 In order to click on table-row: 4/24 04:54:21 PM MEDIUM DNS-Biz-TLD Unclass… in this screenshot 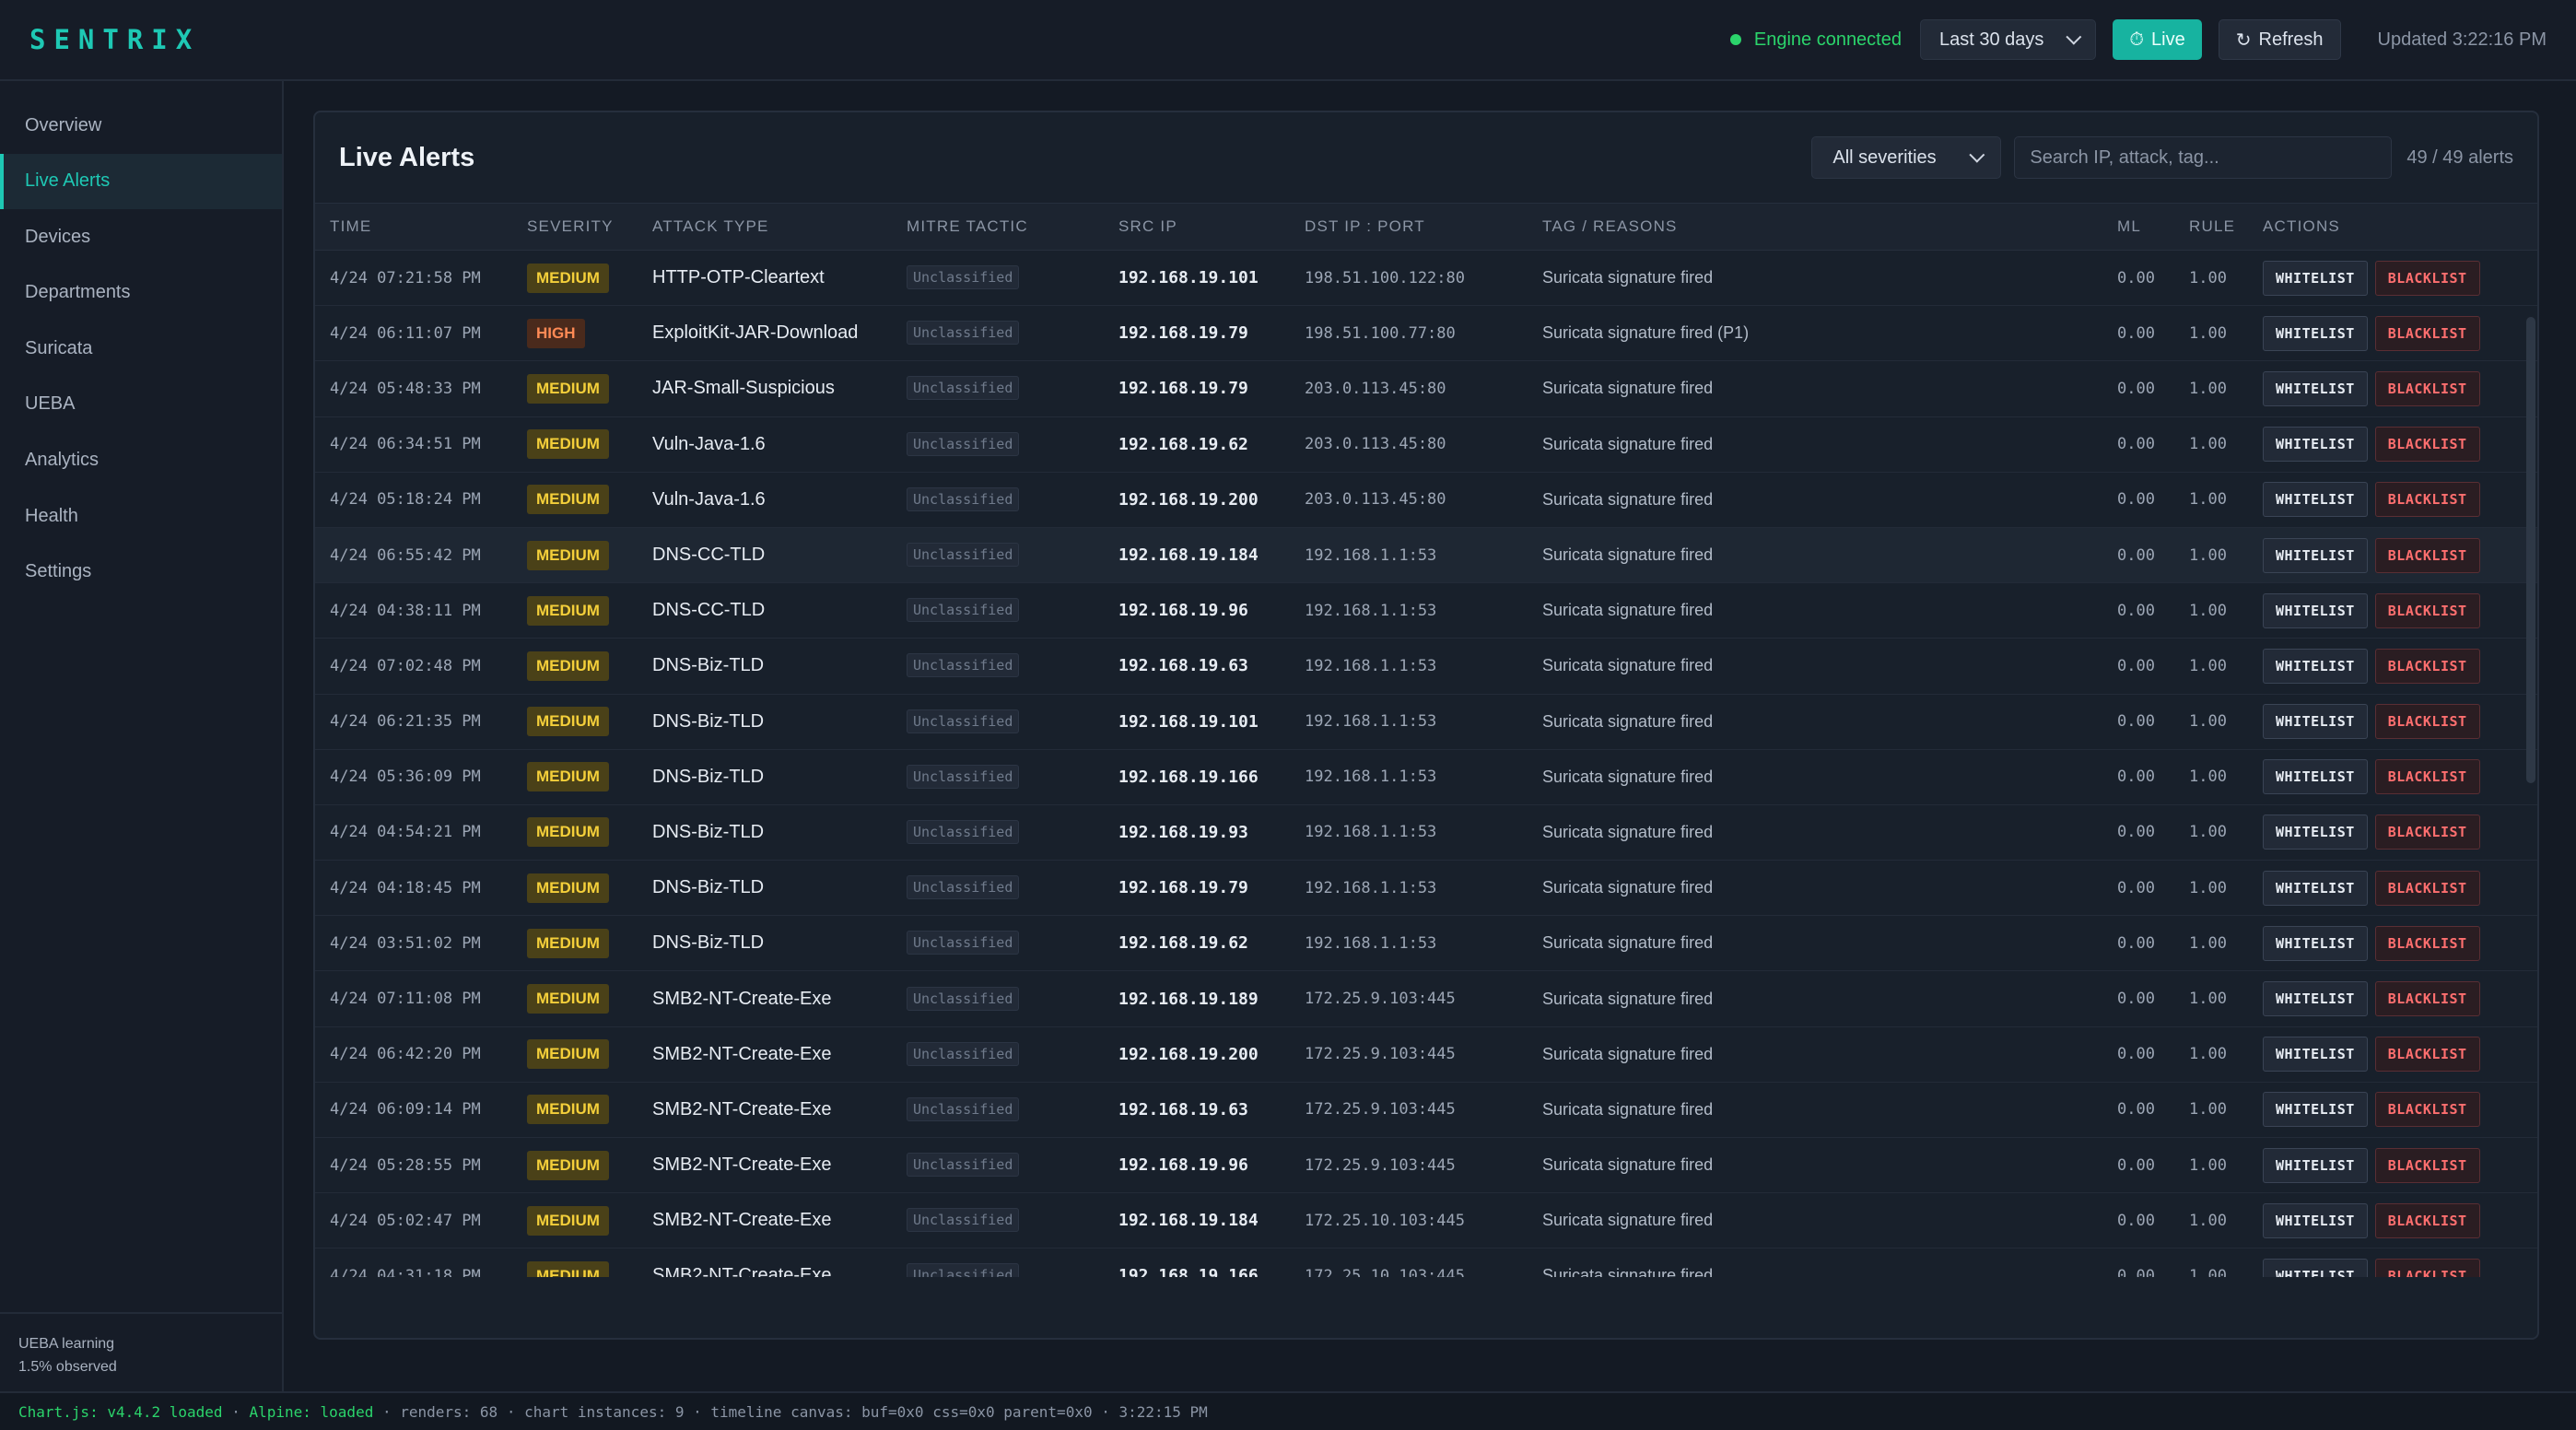, I will do `click(1426, 833)`.